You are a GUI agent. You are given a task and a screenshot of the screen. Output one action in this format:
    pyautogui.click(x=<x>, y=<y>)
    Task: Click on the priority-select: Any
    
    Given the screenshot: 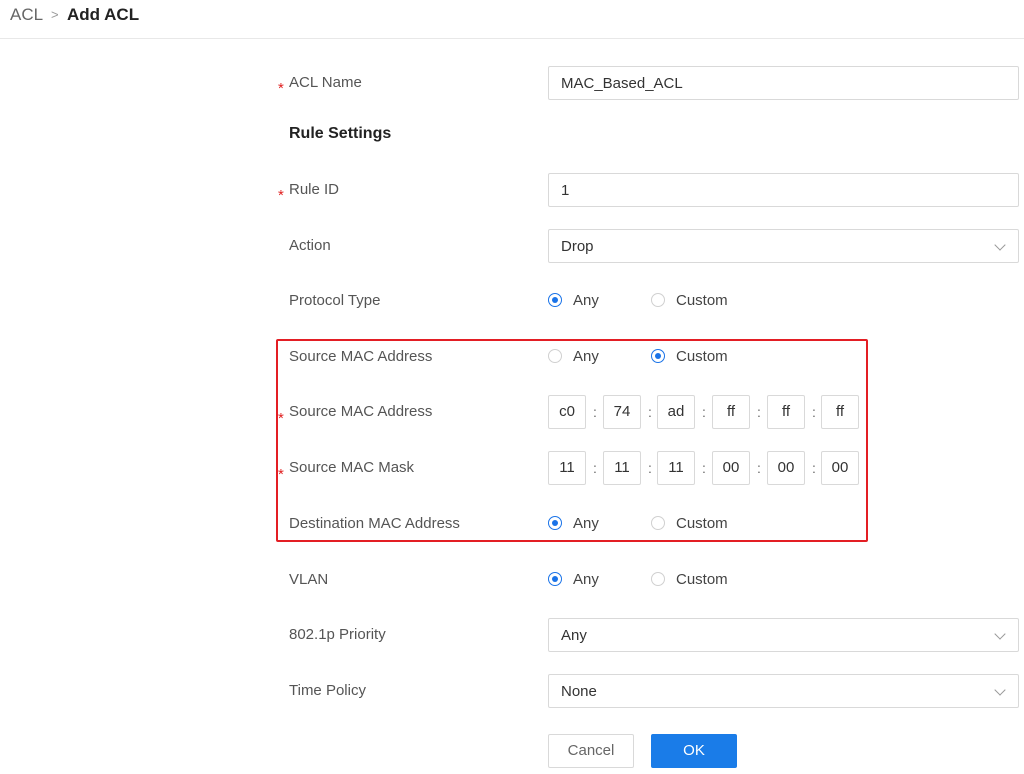 What is the action you would take?
    pyautogui.click(x=783, y=635)
    